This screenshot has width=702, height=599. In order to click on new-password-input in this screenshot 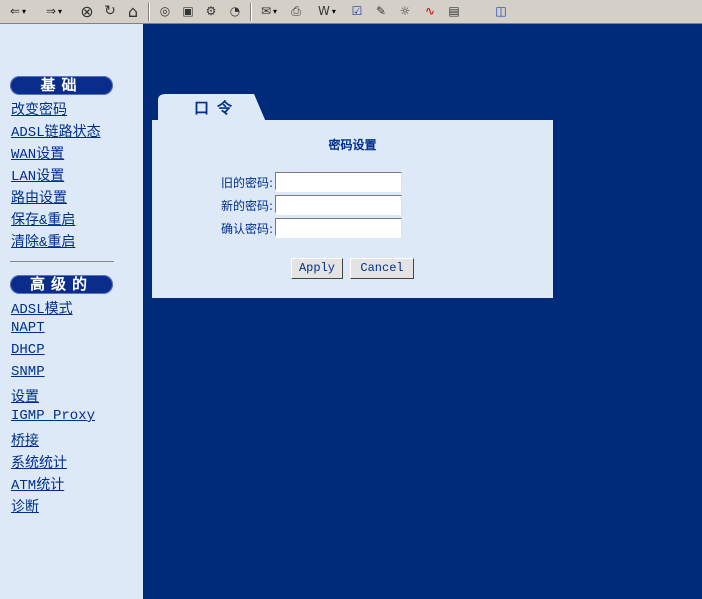, I will do `click(338, 207)`.